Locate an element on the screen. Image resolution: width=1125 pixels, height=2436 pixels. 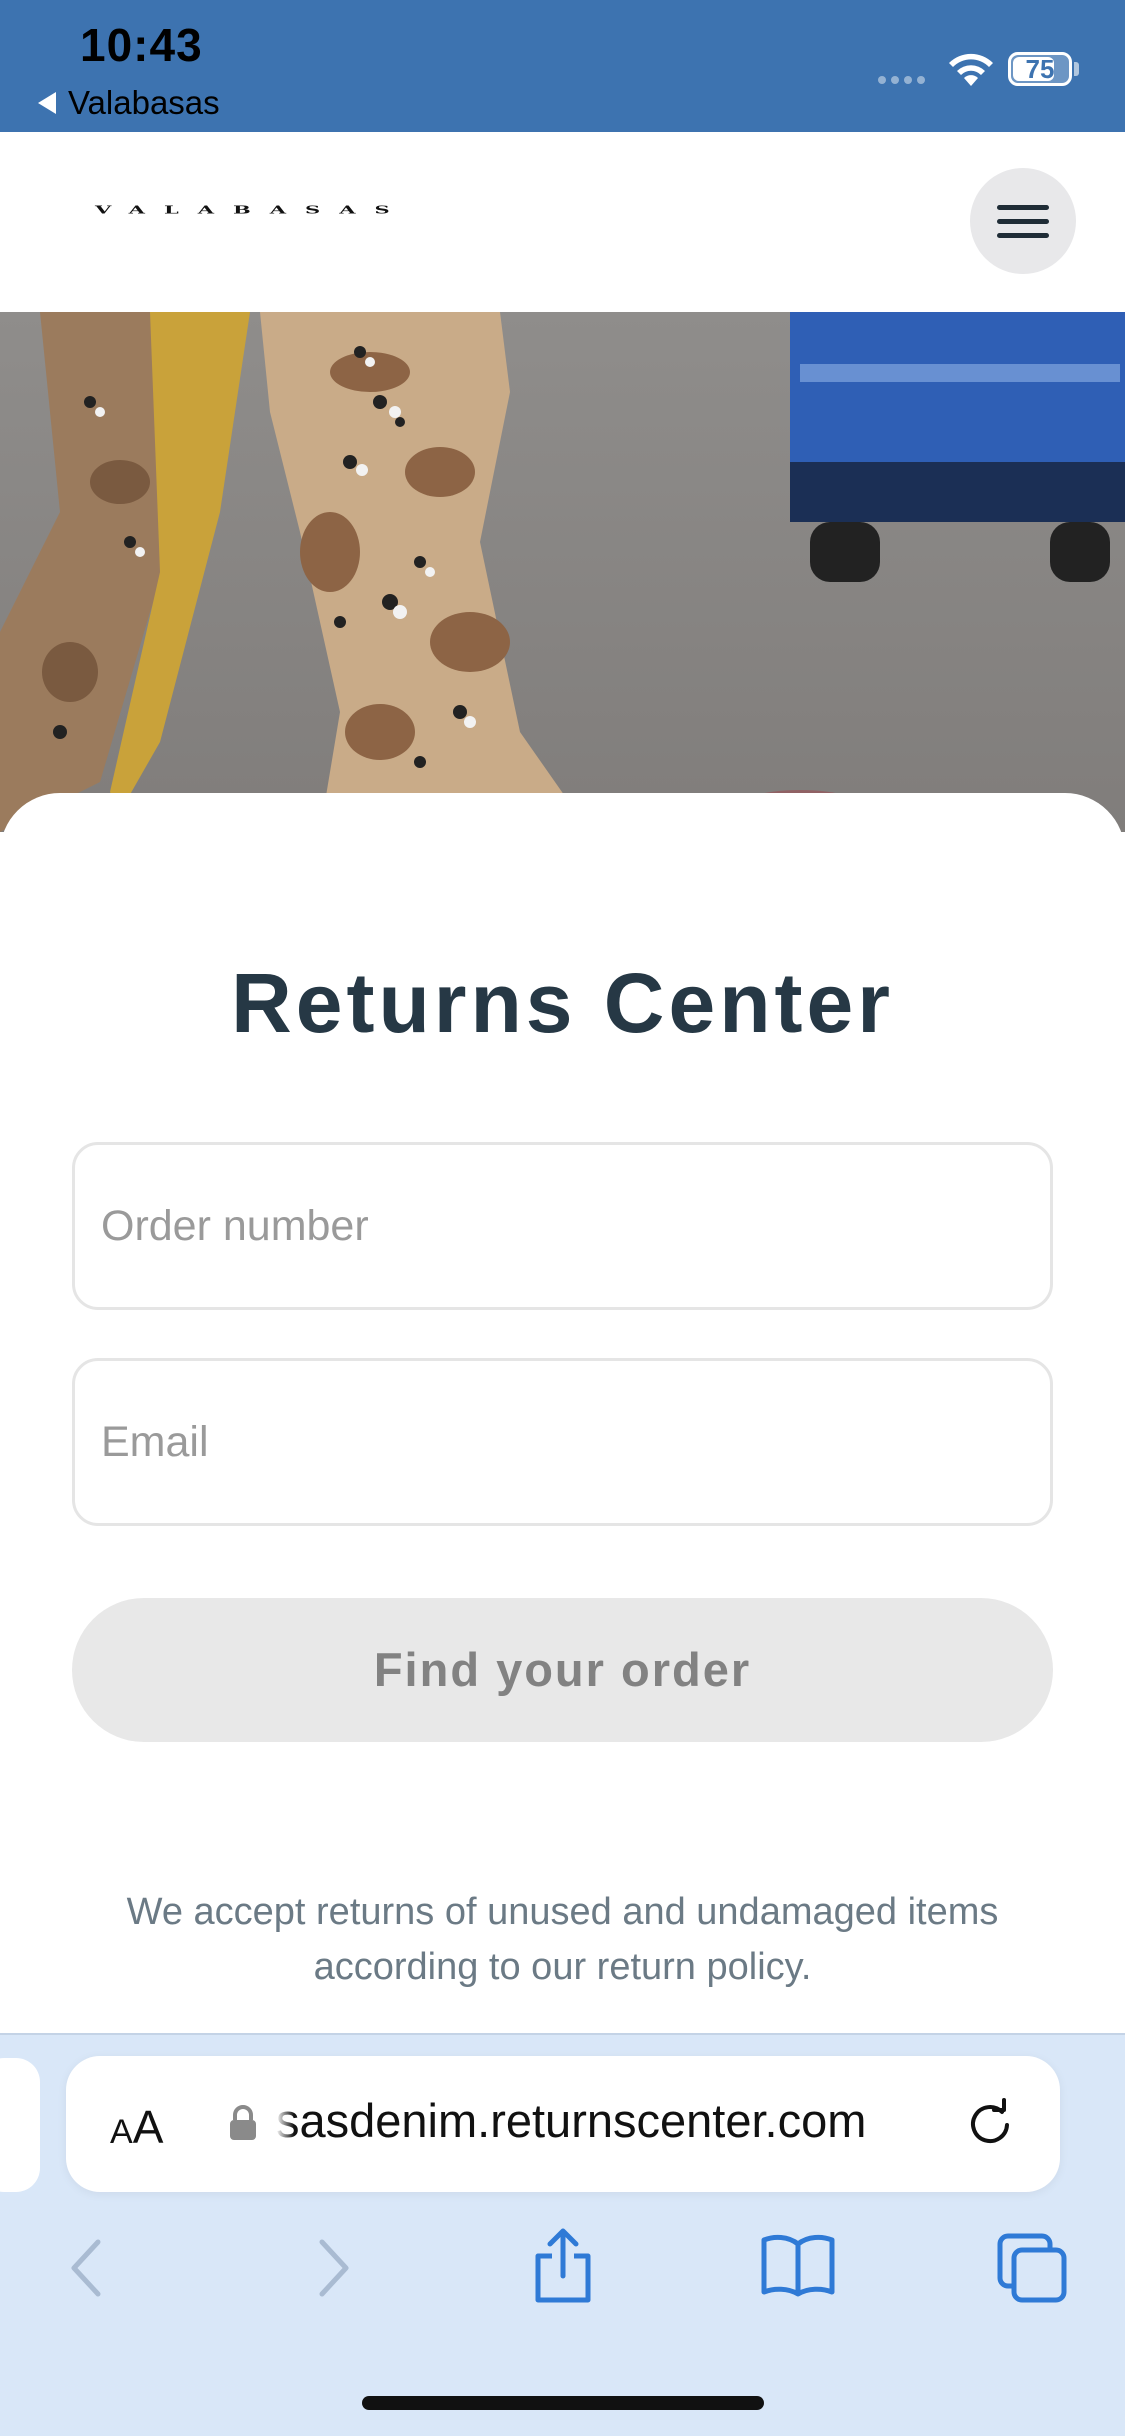
back-arrow-icon is located at coordinates (88, 2268).